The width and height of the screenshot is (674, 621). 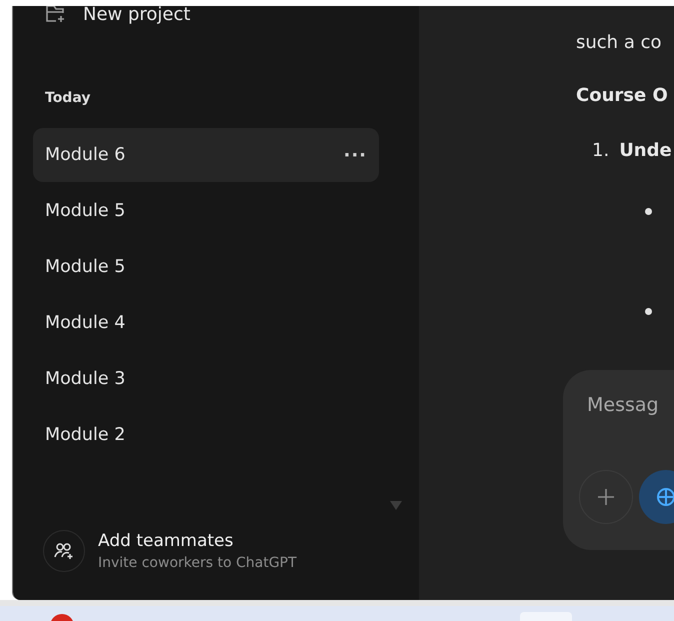 What do you see at coordinates (622, 95) in the screenshot?
I see `section-heading: Course O` at bounding box center [622, 95].